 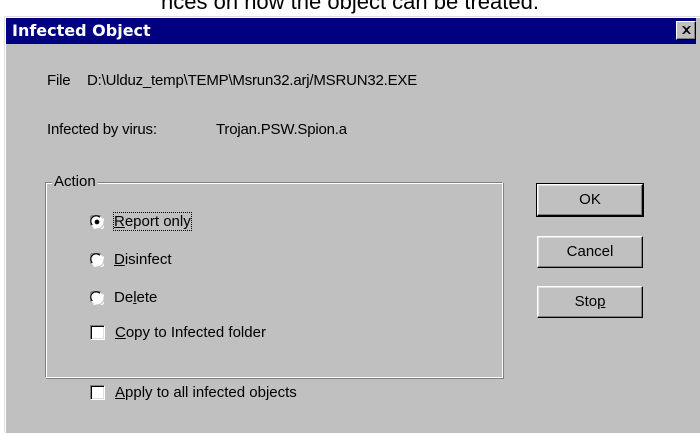 I want to click on radio-report-only: Report only, so click(x=141, y=221).